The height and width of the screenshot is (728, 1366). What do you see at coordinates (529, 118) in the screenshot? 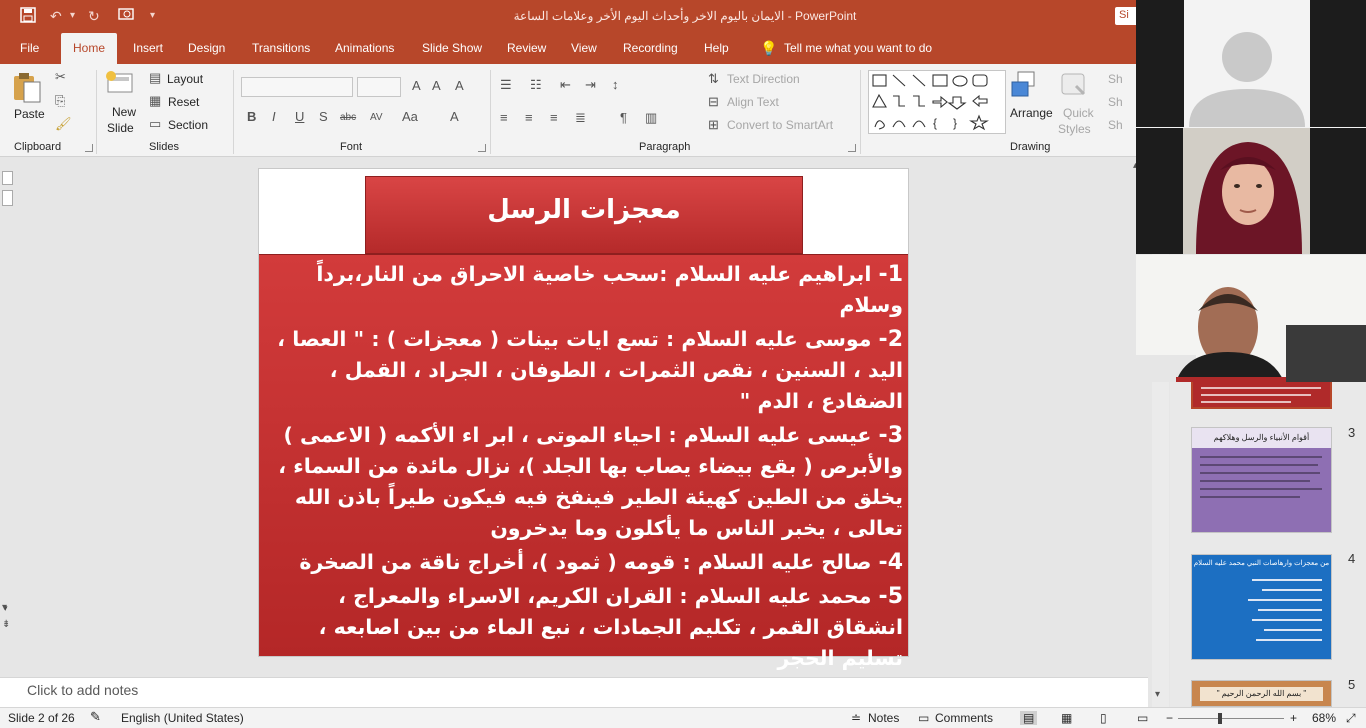
I see `align-center-icon: ≡` at bounding box center [529, 118].